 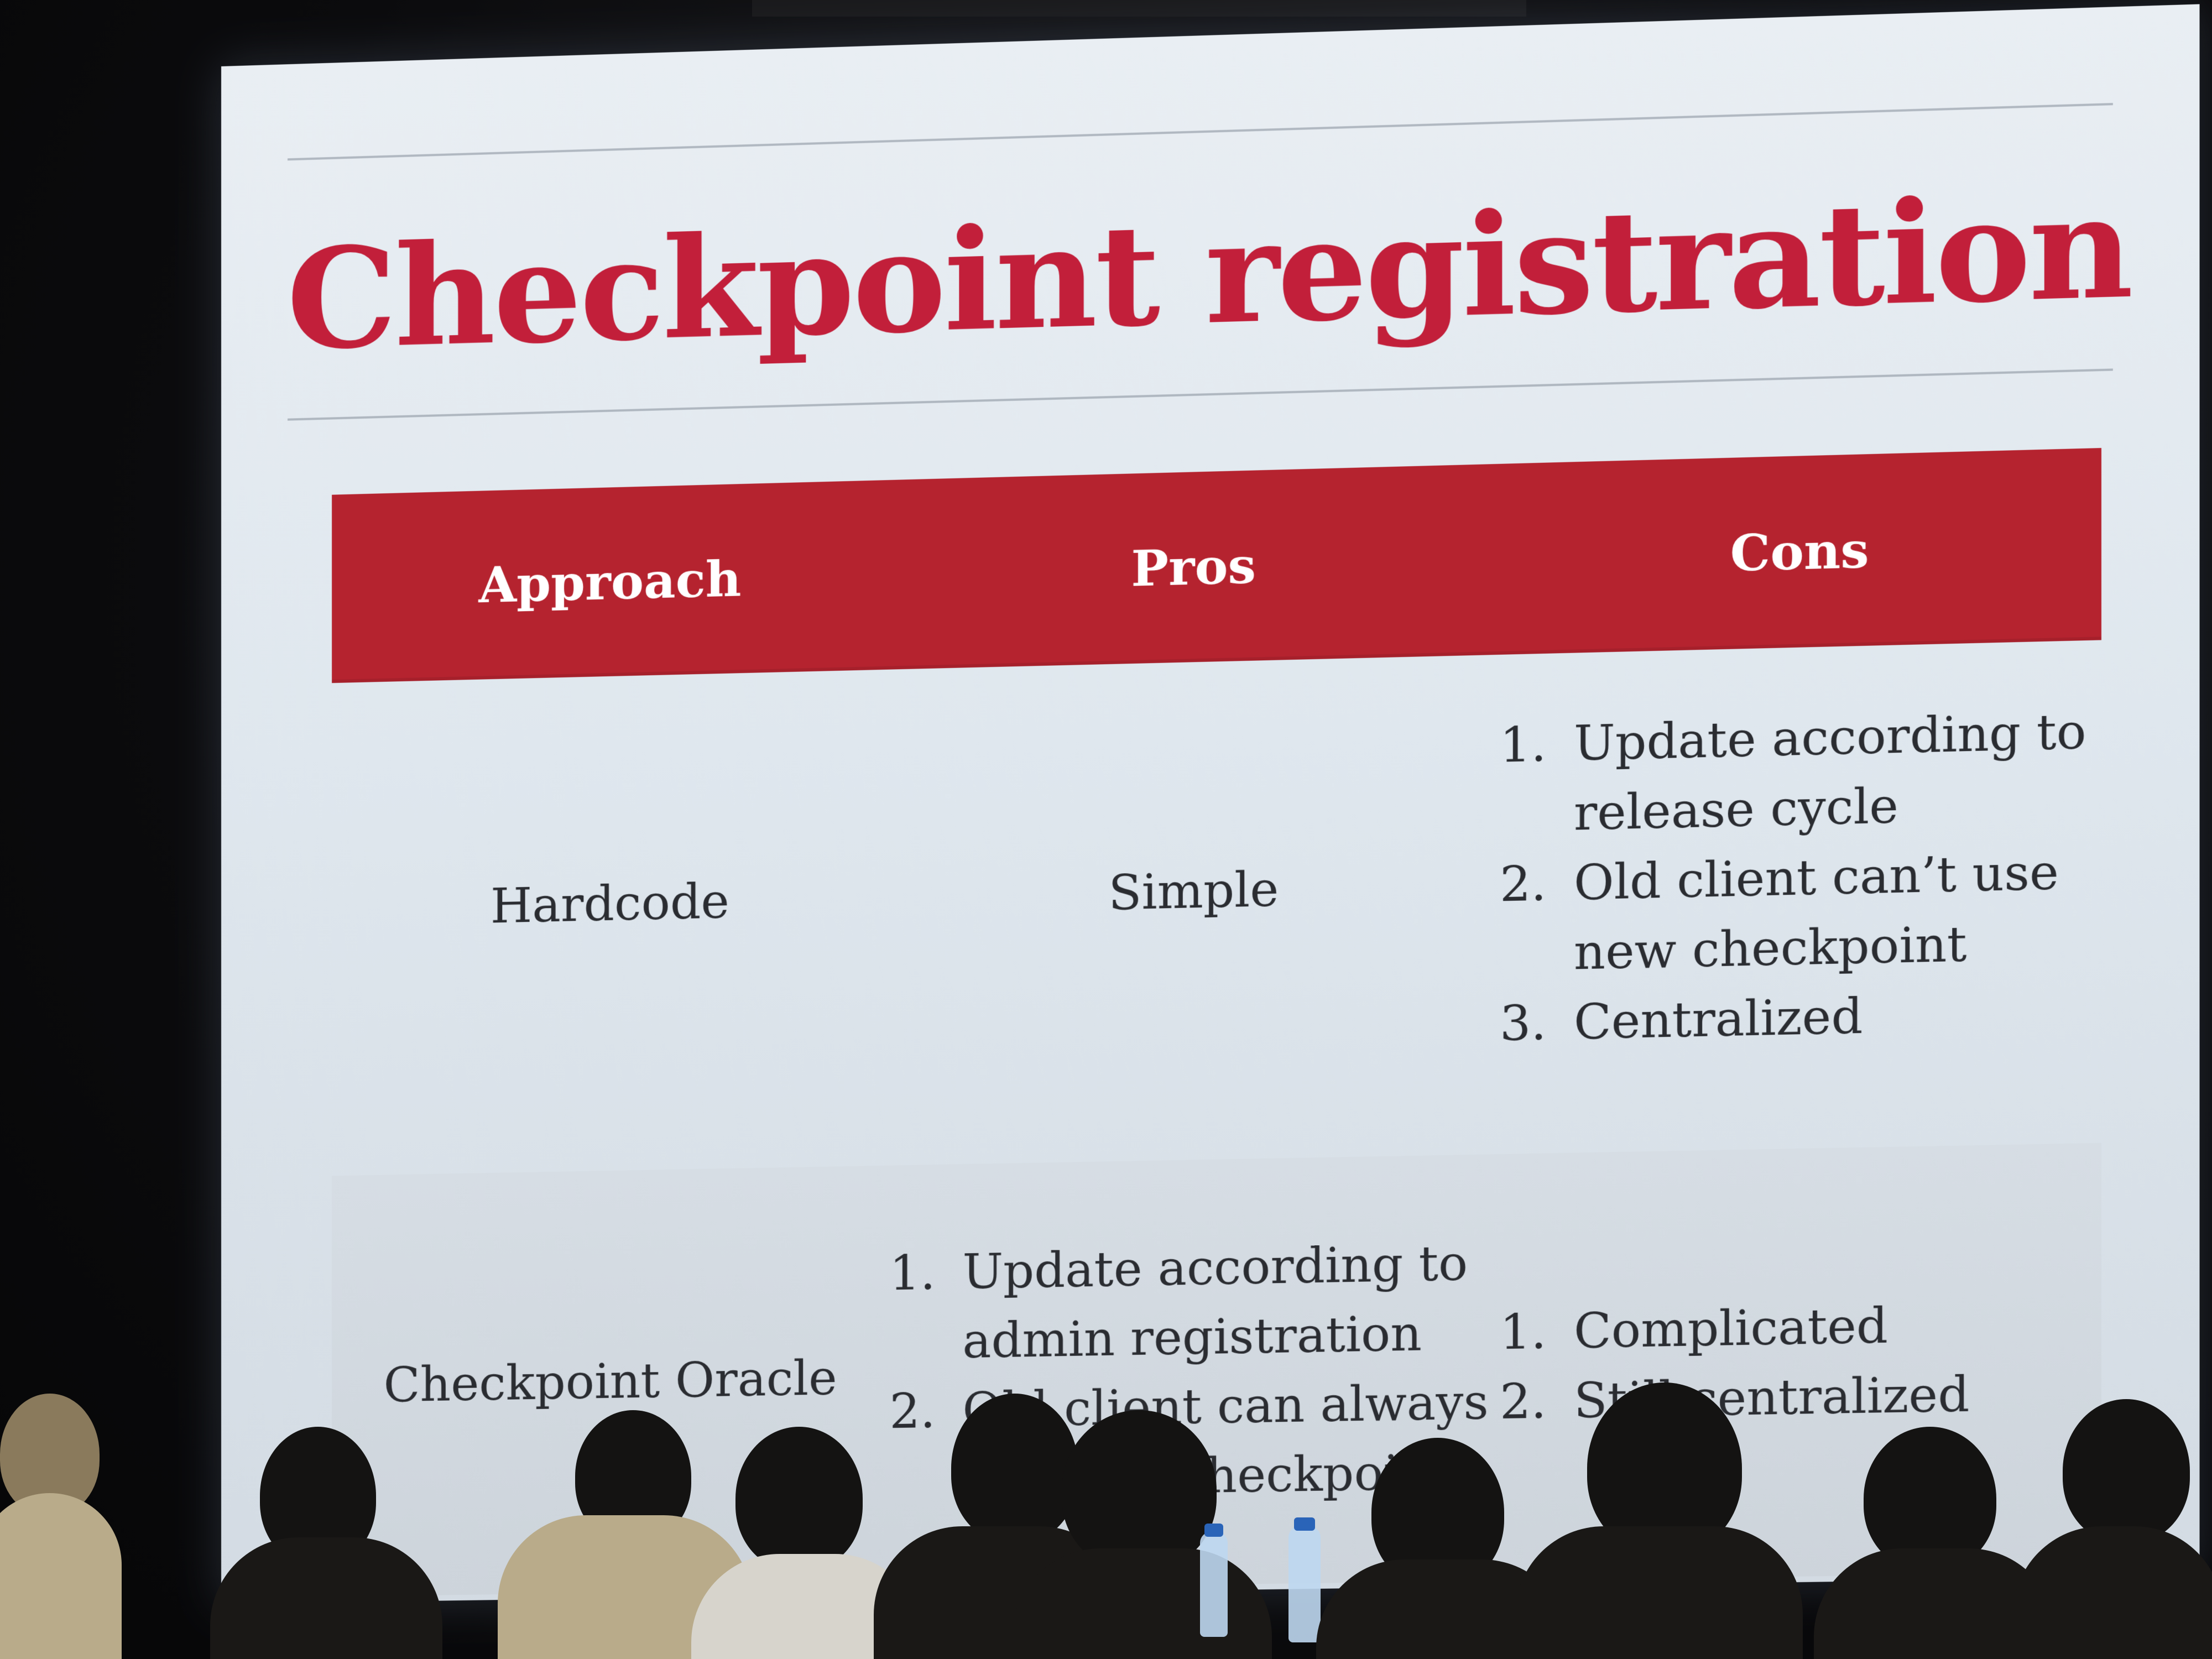 I want to click on header-approach: Approach, so click(x=610, y=581).